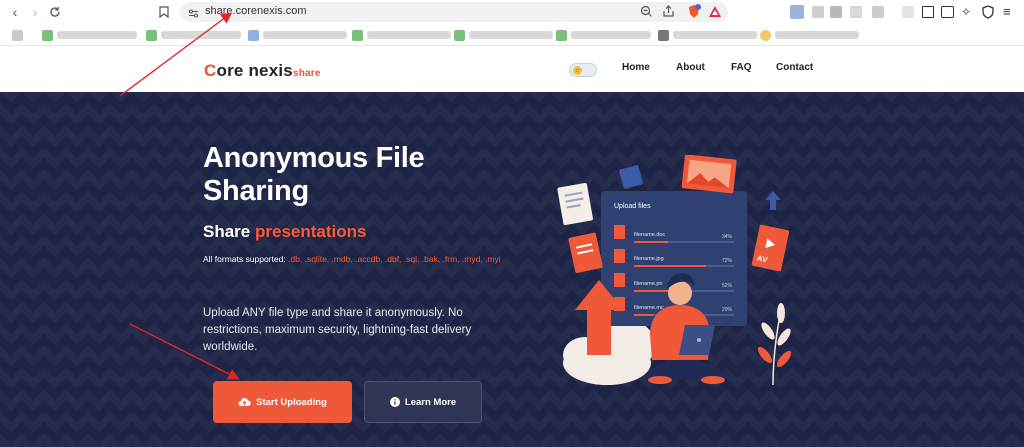 The width and height of the screenshot is (1024, 447). Describe the element at coordinates (306, 73) in the screenshot. I see `logo-suffix: share` at that location.